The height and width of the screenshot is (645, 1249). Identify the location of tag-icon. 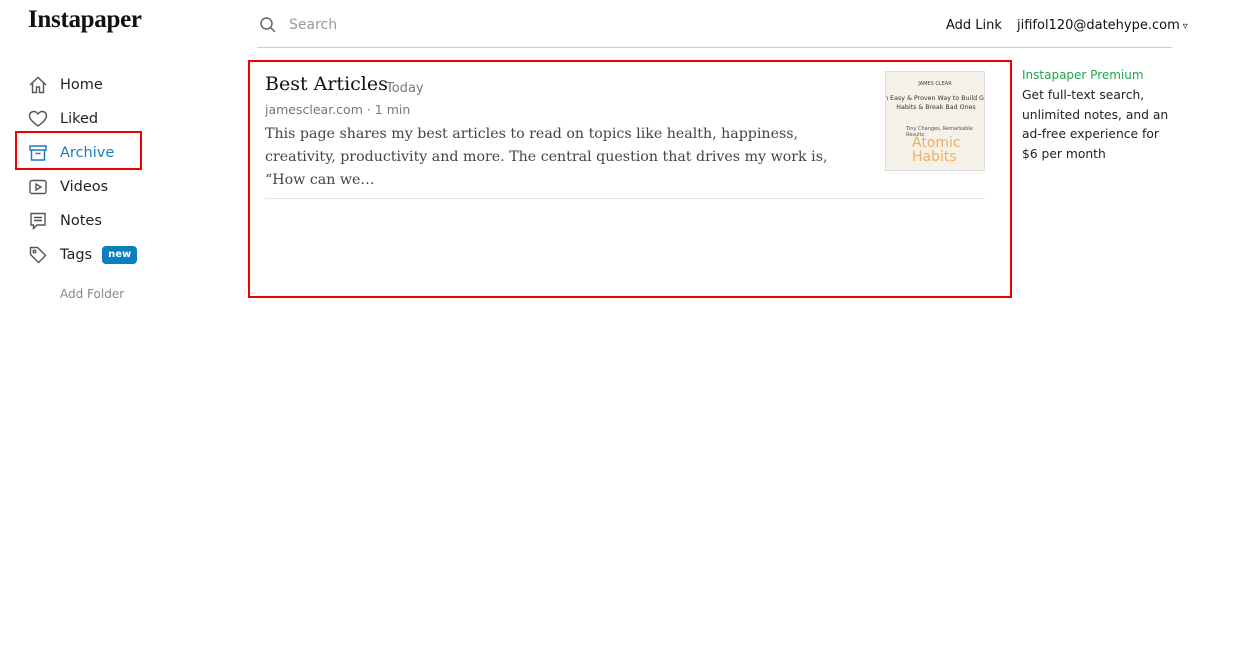
(38, 255).